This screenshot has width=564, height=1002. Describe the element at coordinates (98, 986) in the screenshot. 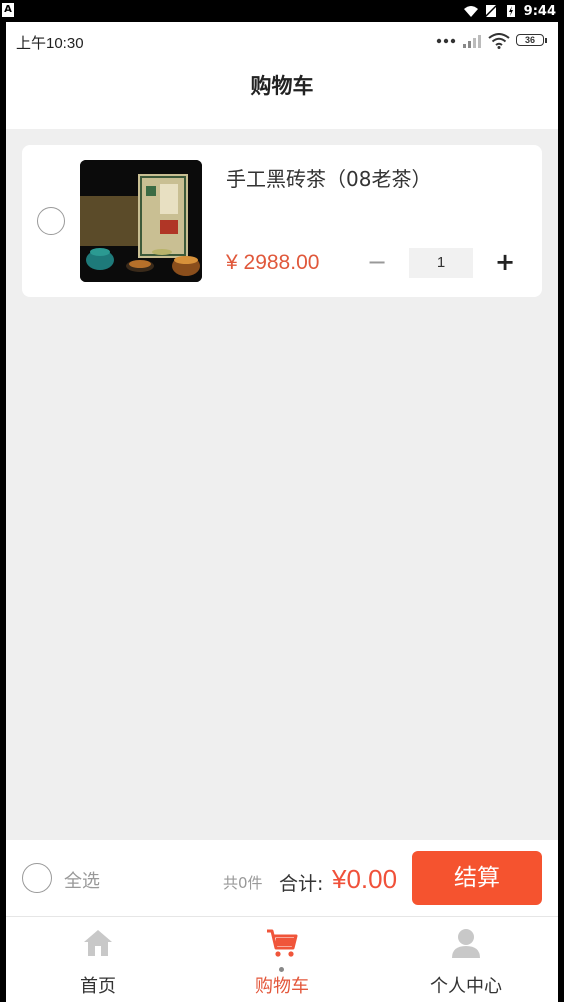

I see `tab-home-label: 首页` at that location.